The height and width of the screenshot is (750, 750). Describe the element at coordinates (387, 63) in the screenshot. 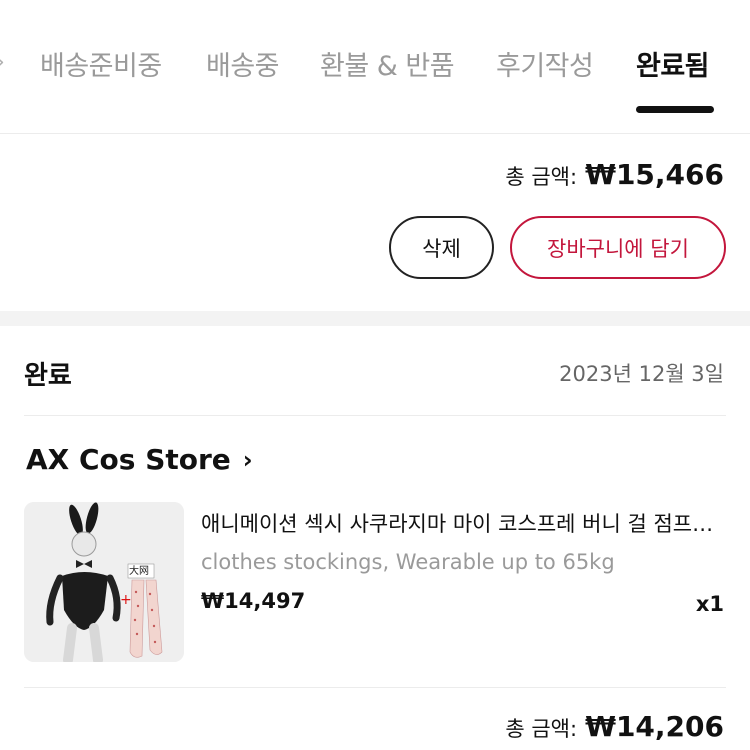

I see `tab-refund-return: 환불 & 반품` at that location.